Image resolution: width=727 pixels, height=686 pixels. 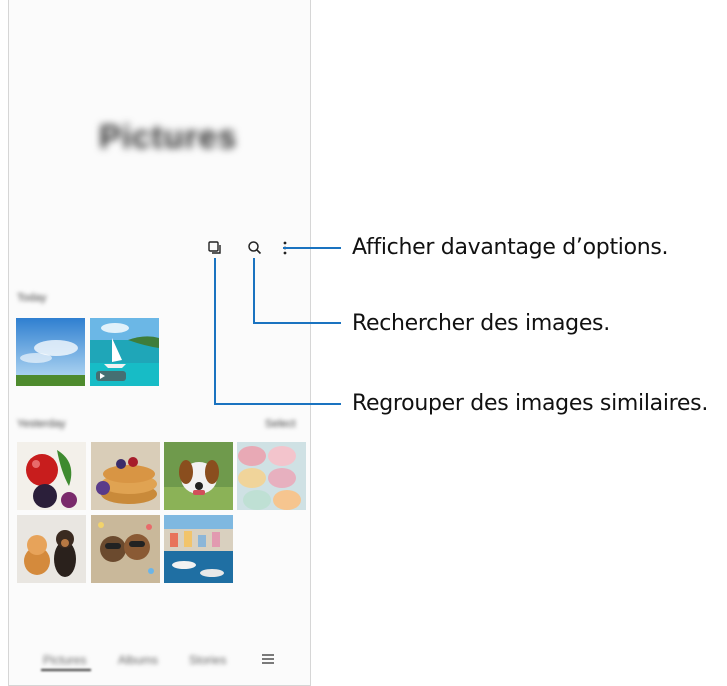 I want to click on select-link: Select, so click(x=280, y=424).